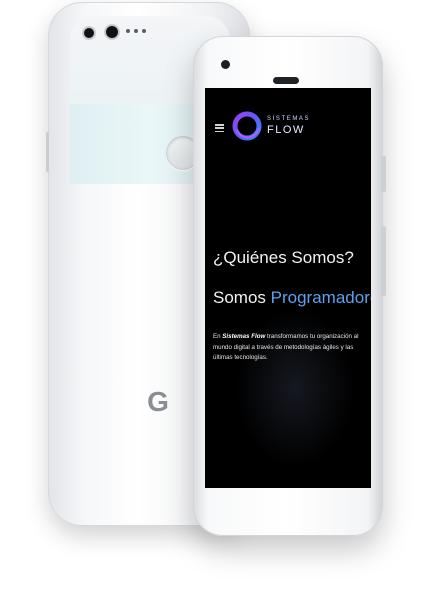  Describe the element at coordinates (218, 336) in the screenshot. I see `paragraph-lead: En` at that location.